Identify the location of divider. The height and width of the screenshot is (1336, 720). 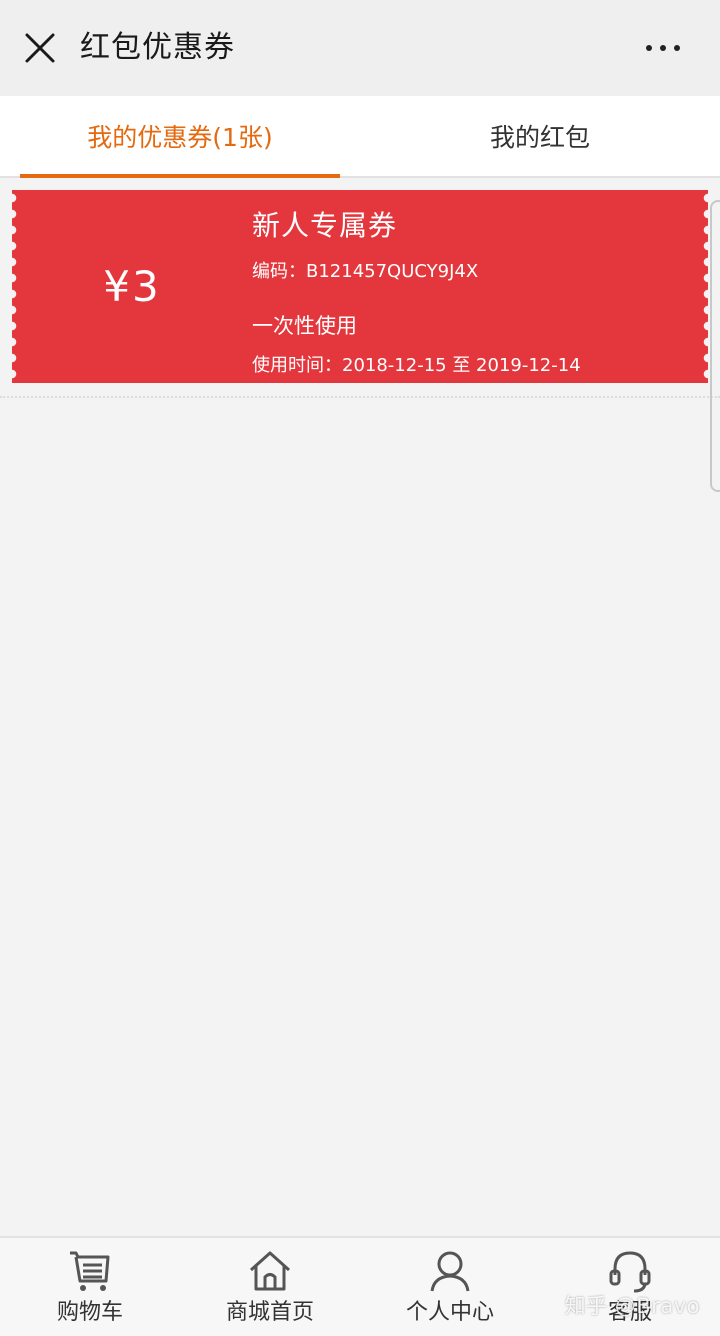
(360, 397).